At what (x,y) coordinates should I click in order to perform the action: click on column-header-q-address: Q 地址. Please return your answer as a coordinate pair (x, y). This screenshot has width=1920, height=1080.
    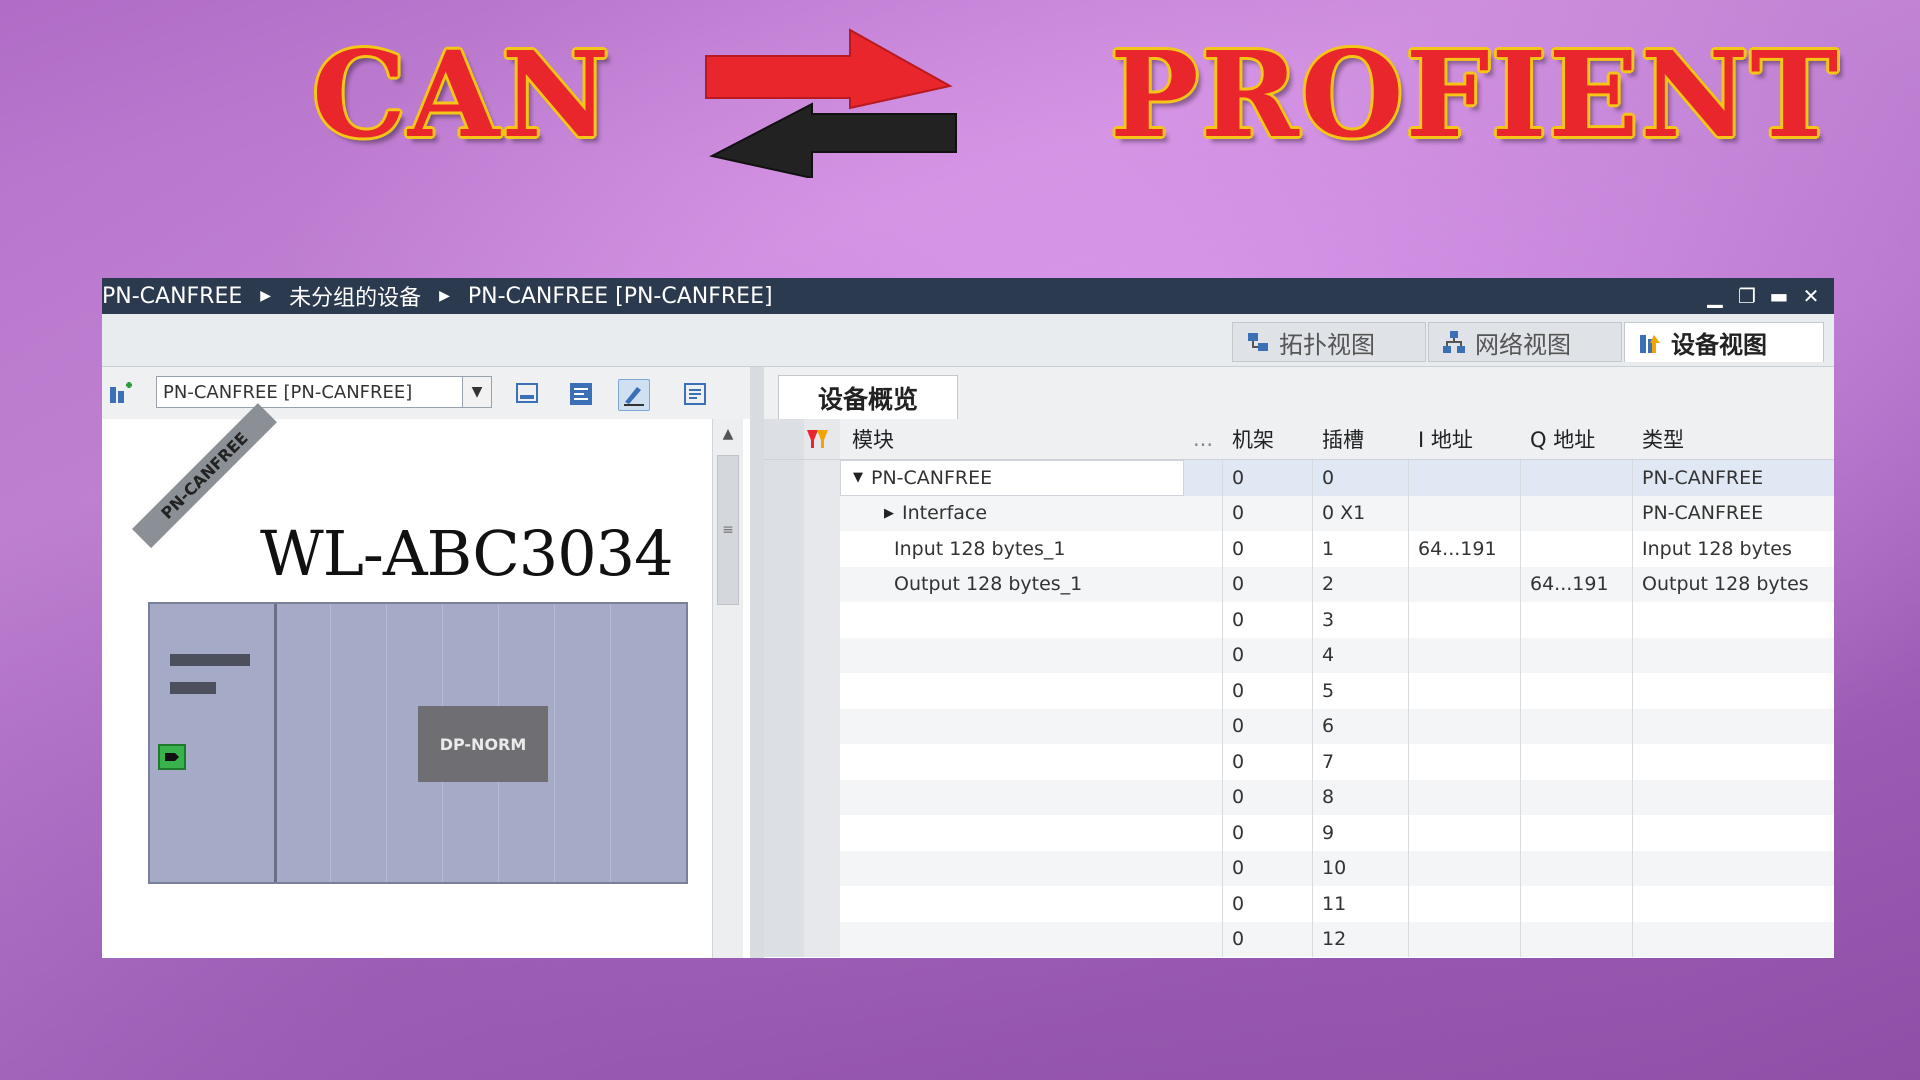
    Looking at the image, I should click on (1576, 439).